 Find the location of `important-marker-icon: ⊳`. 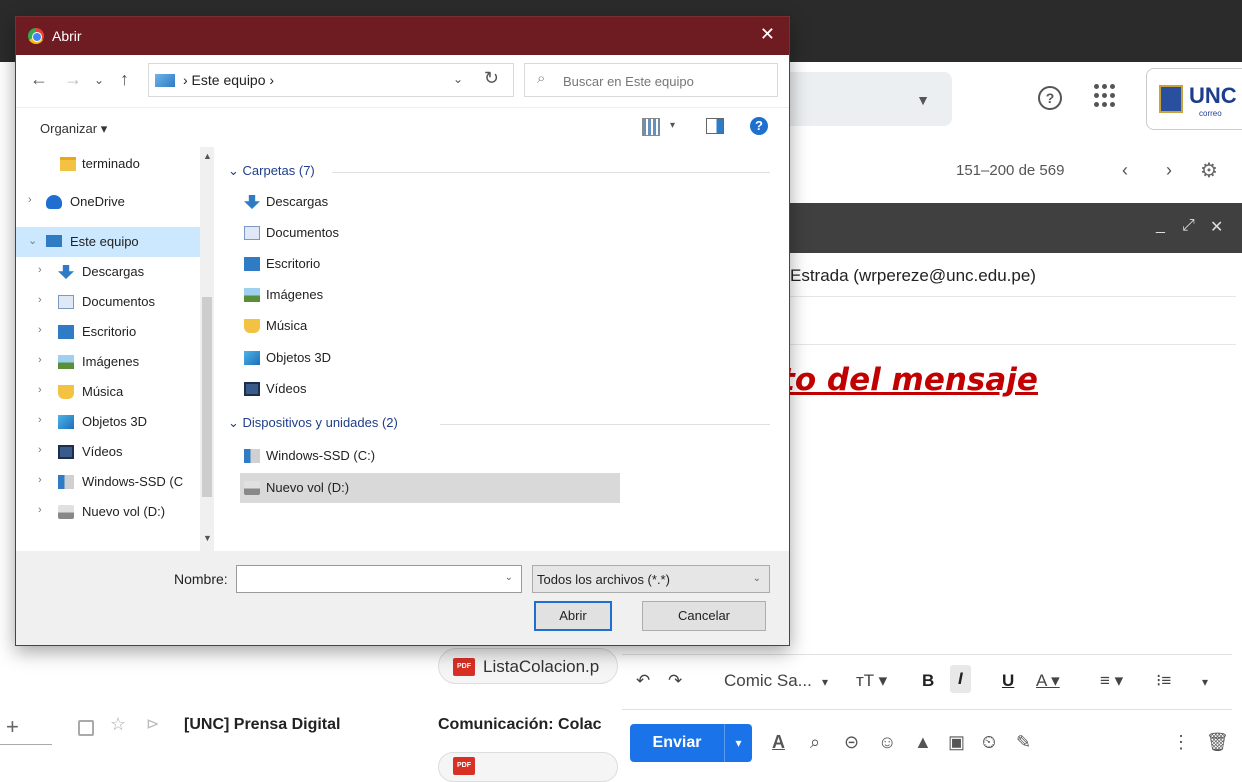

important-marker-icon: ⊳ is located at coordinates (152, 724).